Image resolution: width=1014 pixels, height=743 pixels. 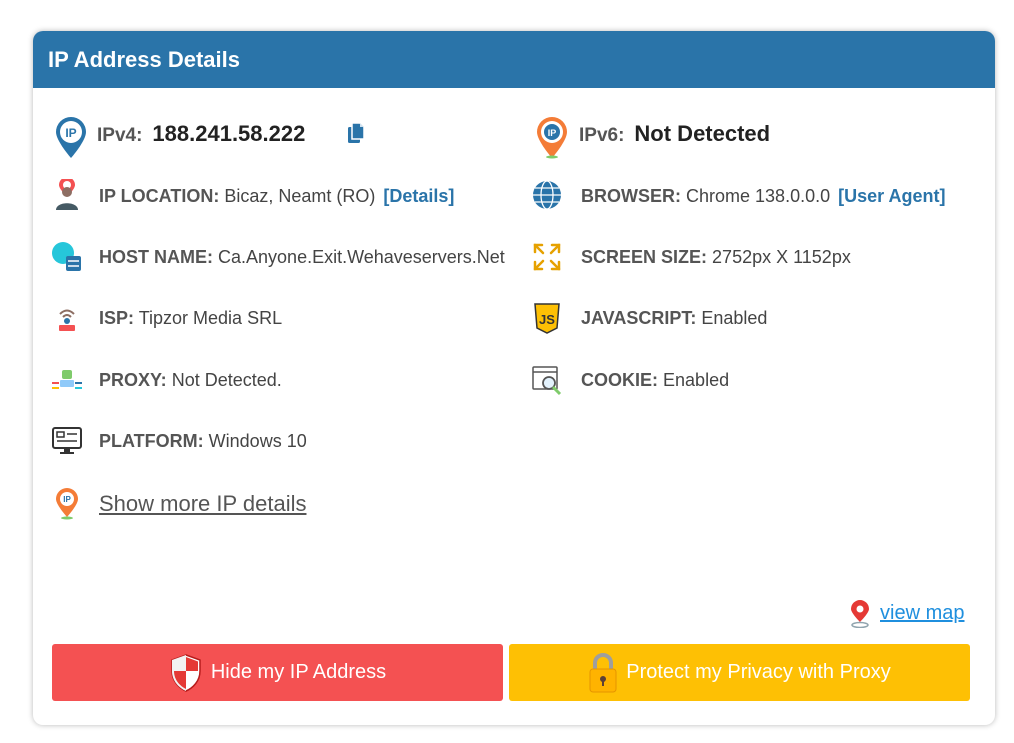 What do you see at coordinates (67, 195) in the screenshot?
I see `location-person-icon` at bounding box center [67, 195].